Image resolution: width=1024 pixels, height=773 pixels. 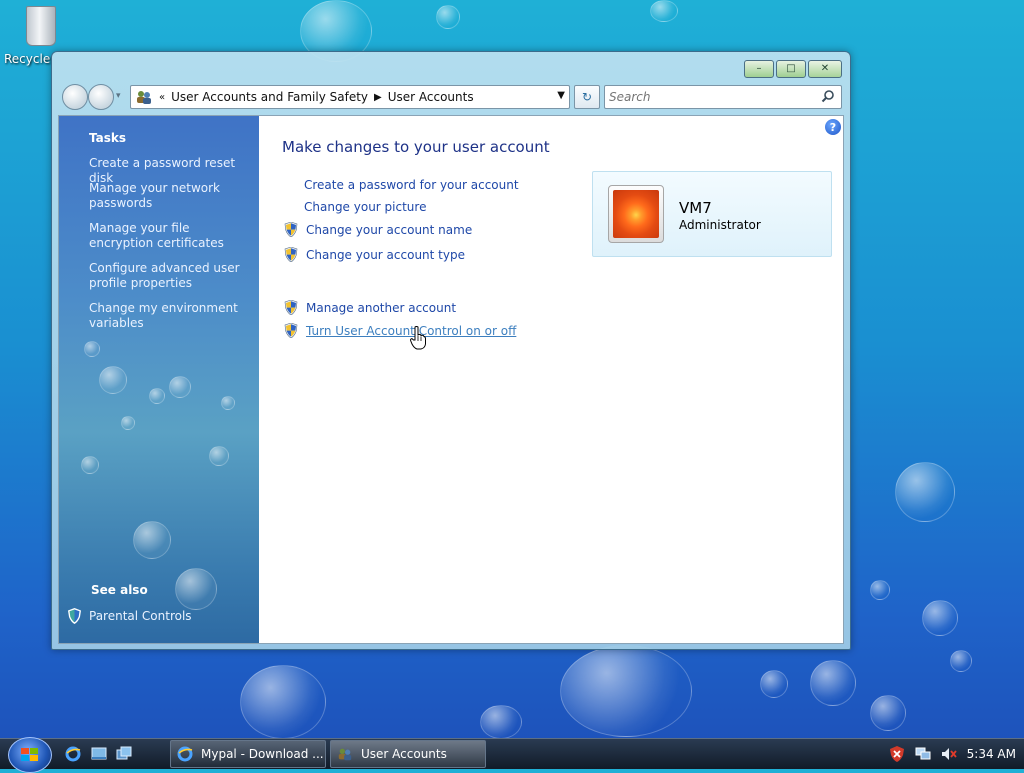 What do you see at coordinates (411, 185) in the screenshot?
I see `create-password-link: Create a password for your account` at bounding box center [411, 185].